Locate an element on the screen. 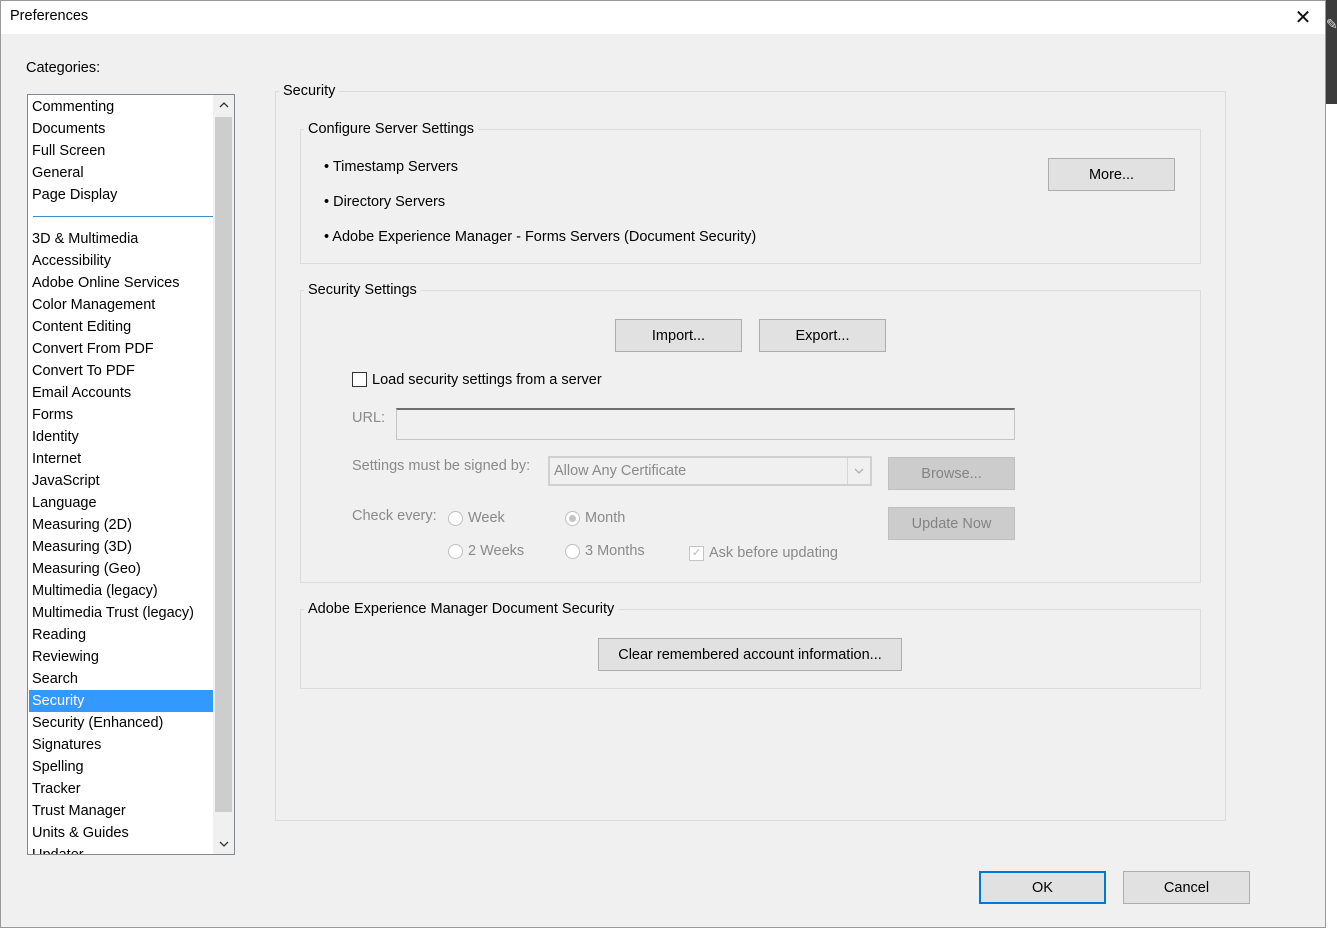 The height and width of the screenshot is (938, 1337). signed-by-value: Allow Any Certificate is located at coordinates (620, 471).